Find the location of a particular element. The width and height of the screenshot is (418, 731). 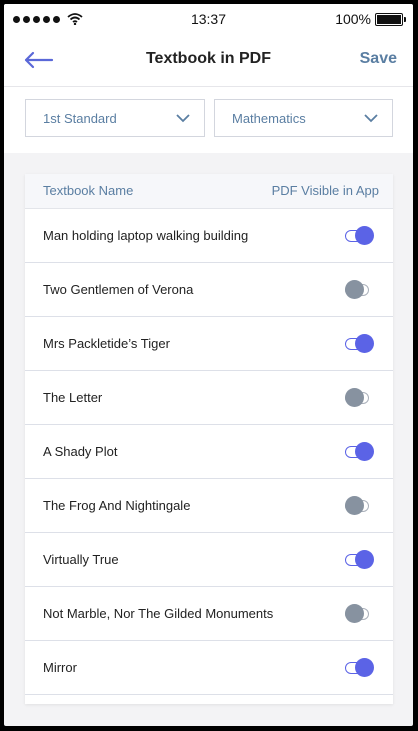

textbook-name: Two Gentlemen of Verona is located at coordinates (118, 289).